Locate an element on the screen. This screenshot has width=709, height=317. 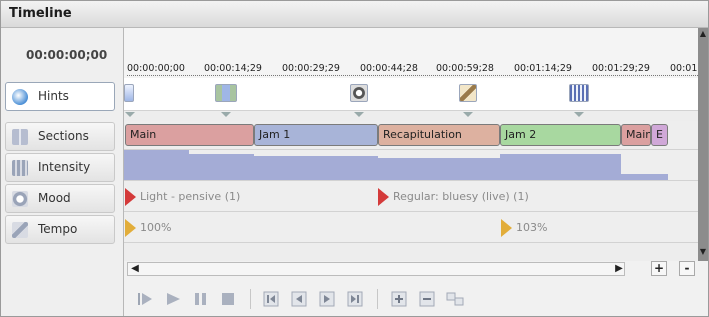
go-to-end-icon is located at coordinates (355, 299).